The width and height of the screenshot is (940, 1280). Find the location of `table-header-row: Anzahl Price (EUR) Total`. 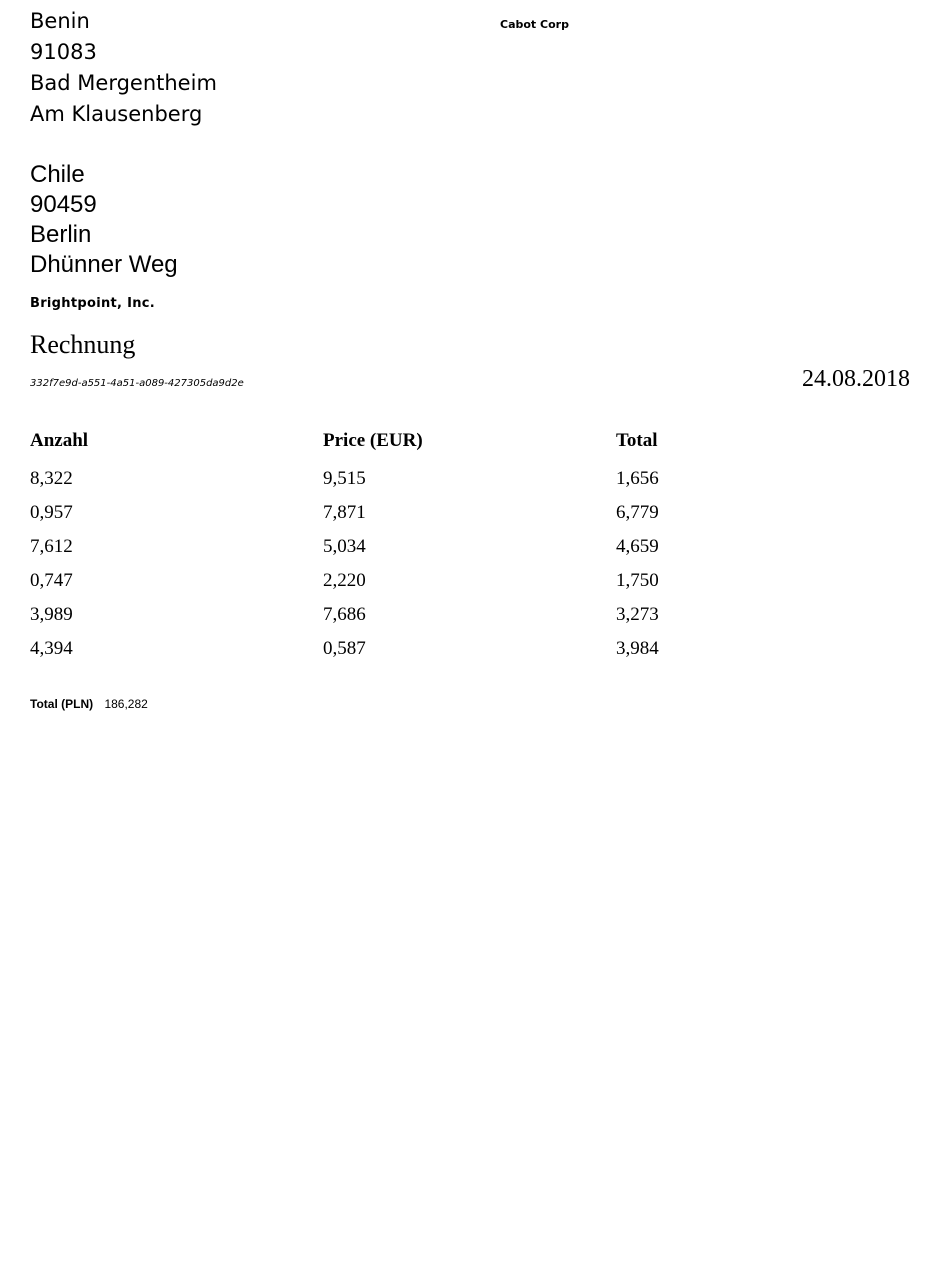

table-header-row: Anzahl Price (EUR) Total is located at coordinates (470, 441).